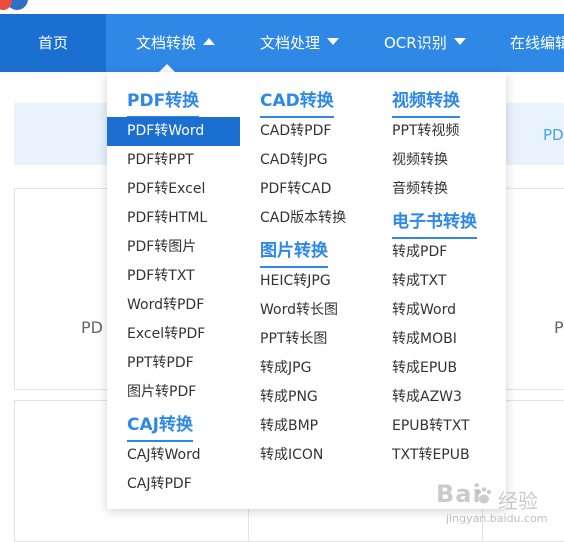 Image resolution: width=564 pixels, height=542 pixels. I want to click on menu-item-to-png: 转成PNG, so click(289, 397).